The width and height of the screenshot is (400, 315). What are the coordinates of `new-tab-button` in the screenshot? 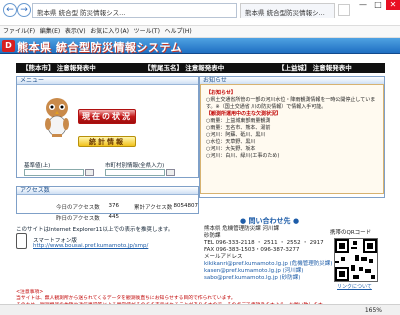 It's located at (344, 10).